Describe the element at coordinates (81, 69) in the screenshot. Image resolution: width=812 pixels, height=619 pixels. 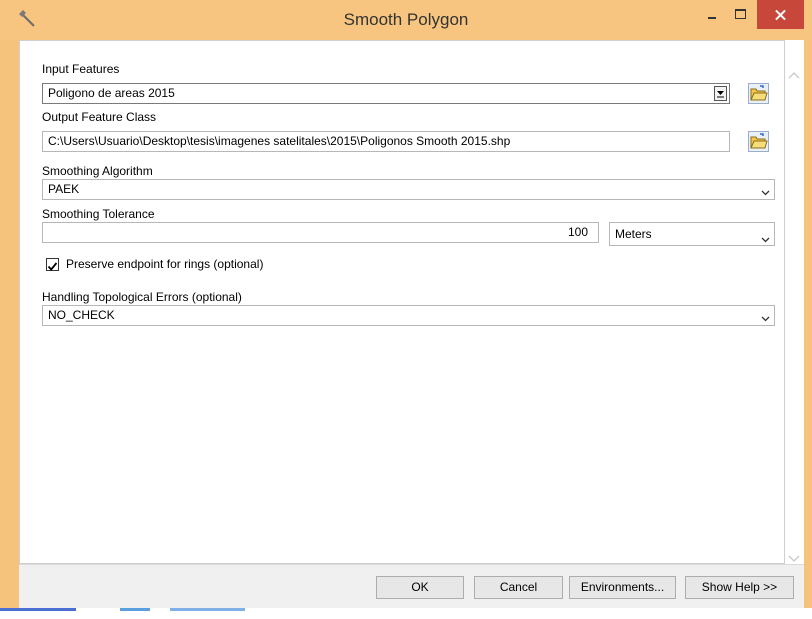
I see `input-features-label: Input Features` at that location.